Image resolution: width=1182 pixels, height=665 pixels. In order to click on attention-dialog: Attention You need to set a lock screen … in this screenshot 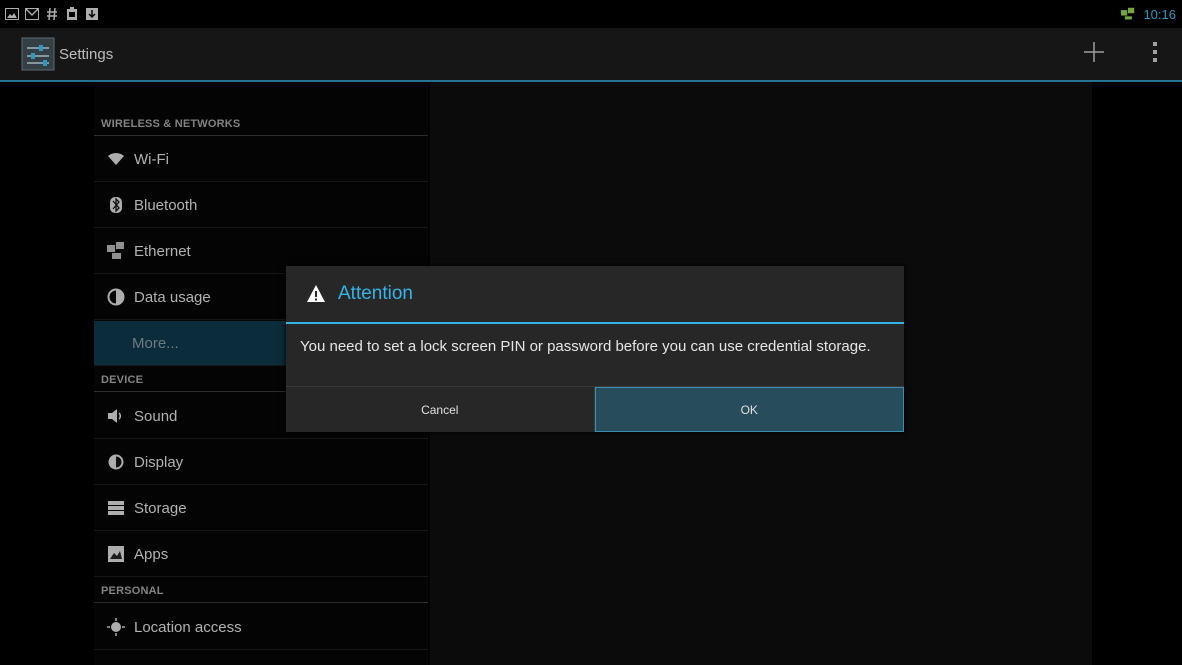, I will do `click(595, 349)`.